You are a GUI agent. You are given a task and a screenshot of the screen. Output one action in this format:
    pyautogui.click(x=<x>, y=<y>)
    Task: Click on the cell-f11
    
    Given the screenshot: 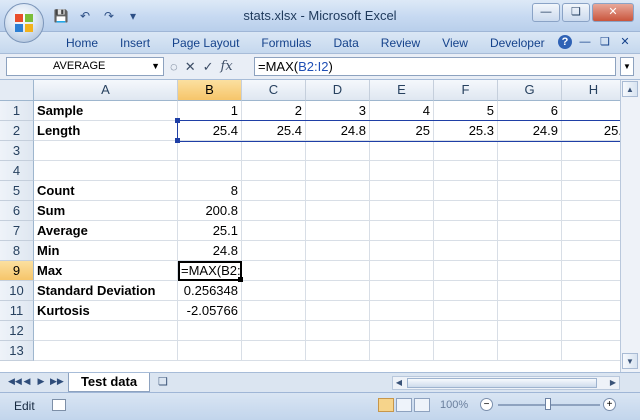 What is the action you would take?
    pyautogui.click(x=466, y=311)
    